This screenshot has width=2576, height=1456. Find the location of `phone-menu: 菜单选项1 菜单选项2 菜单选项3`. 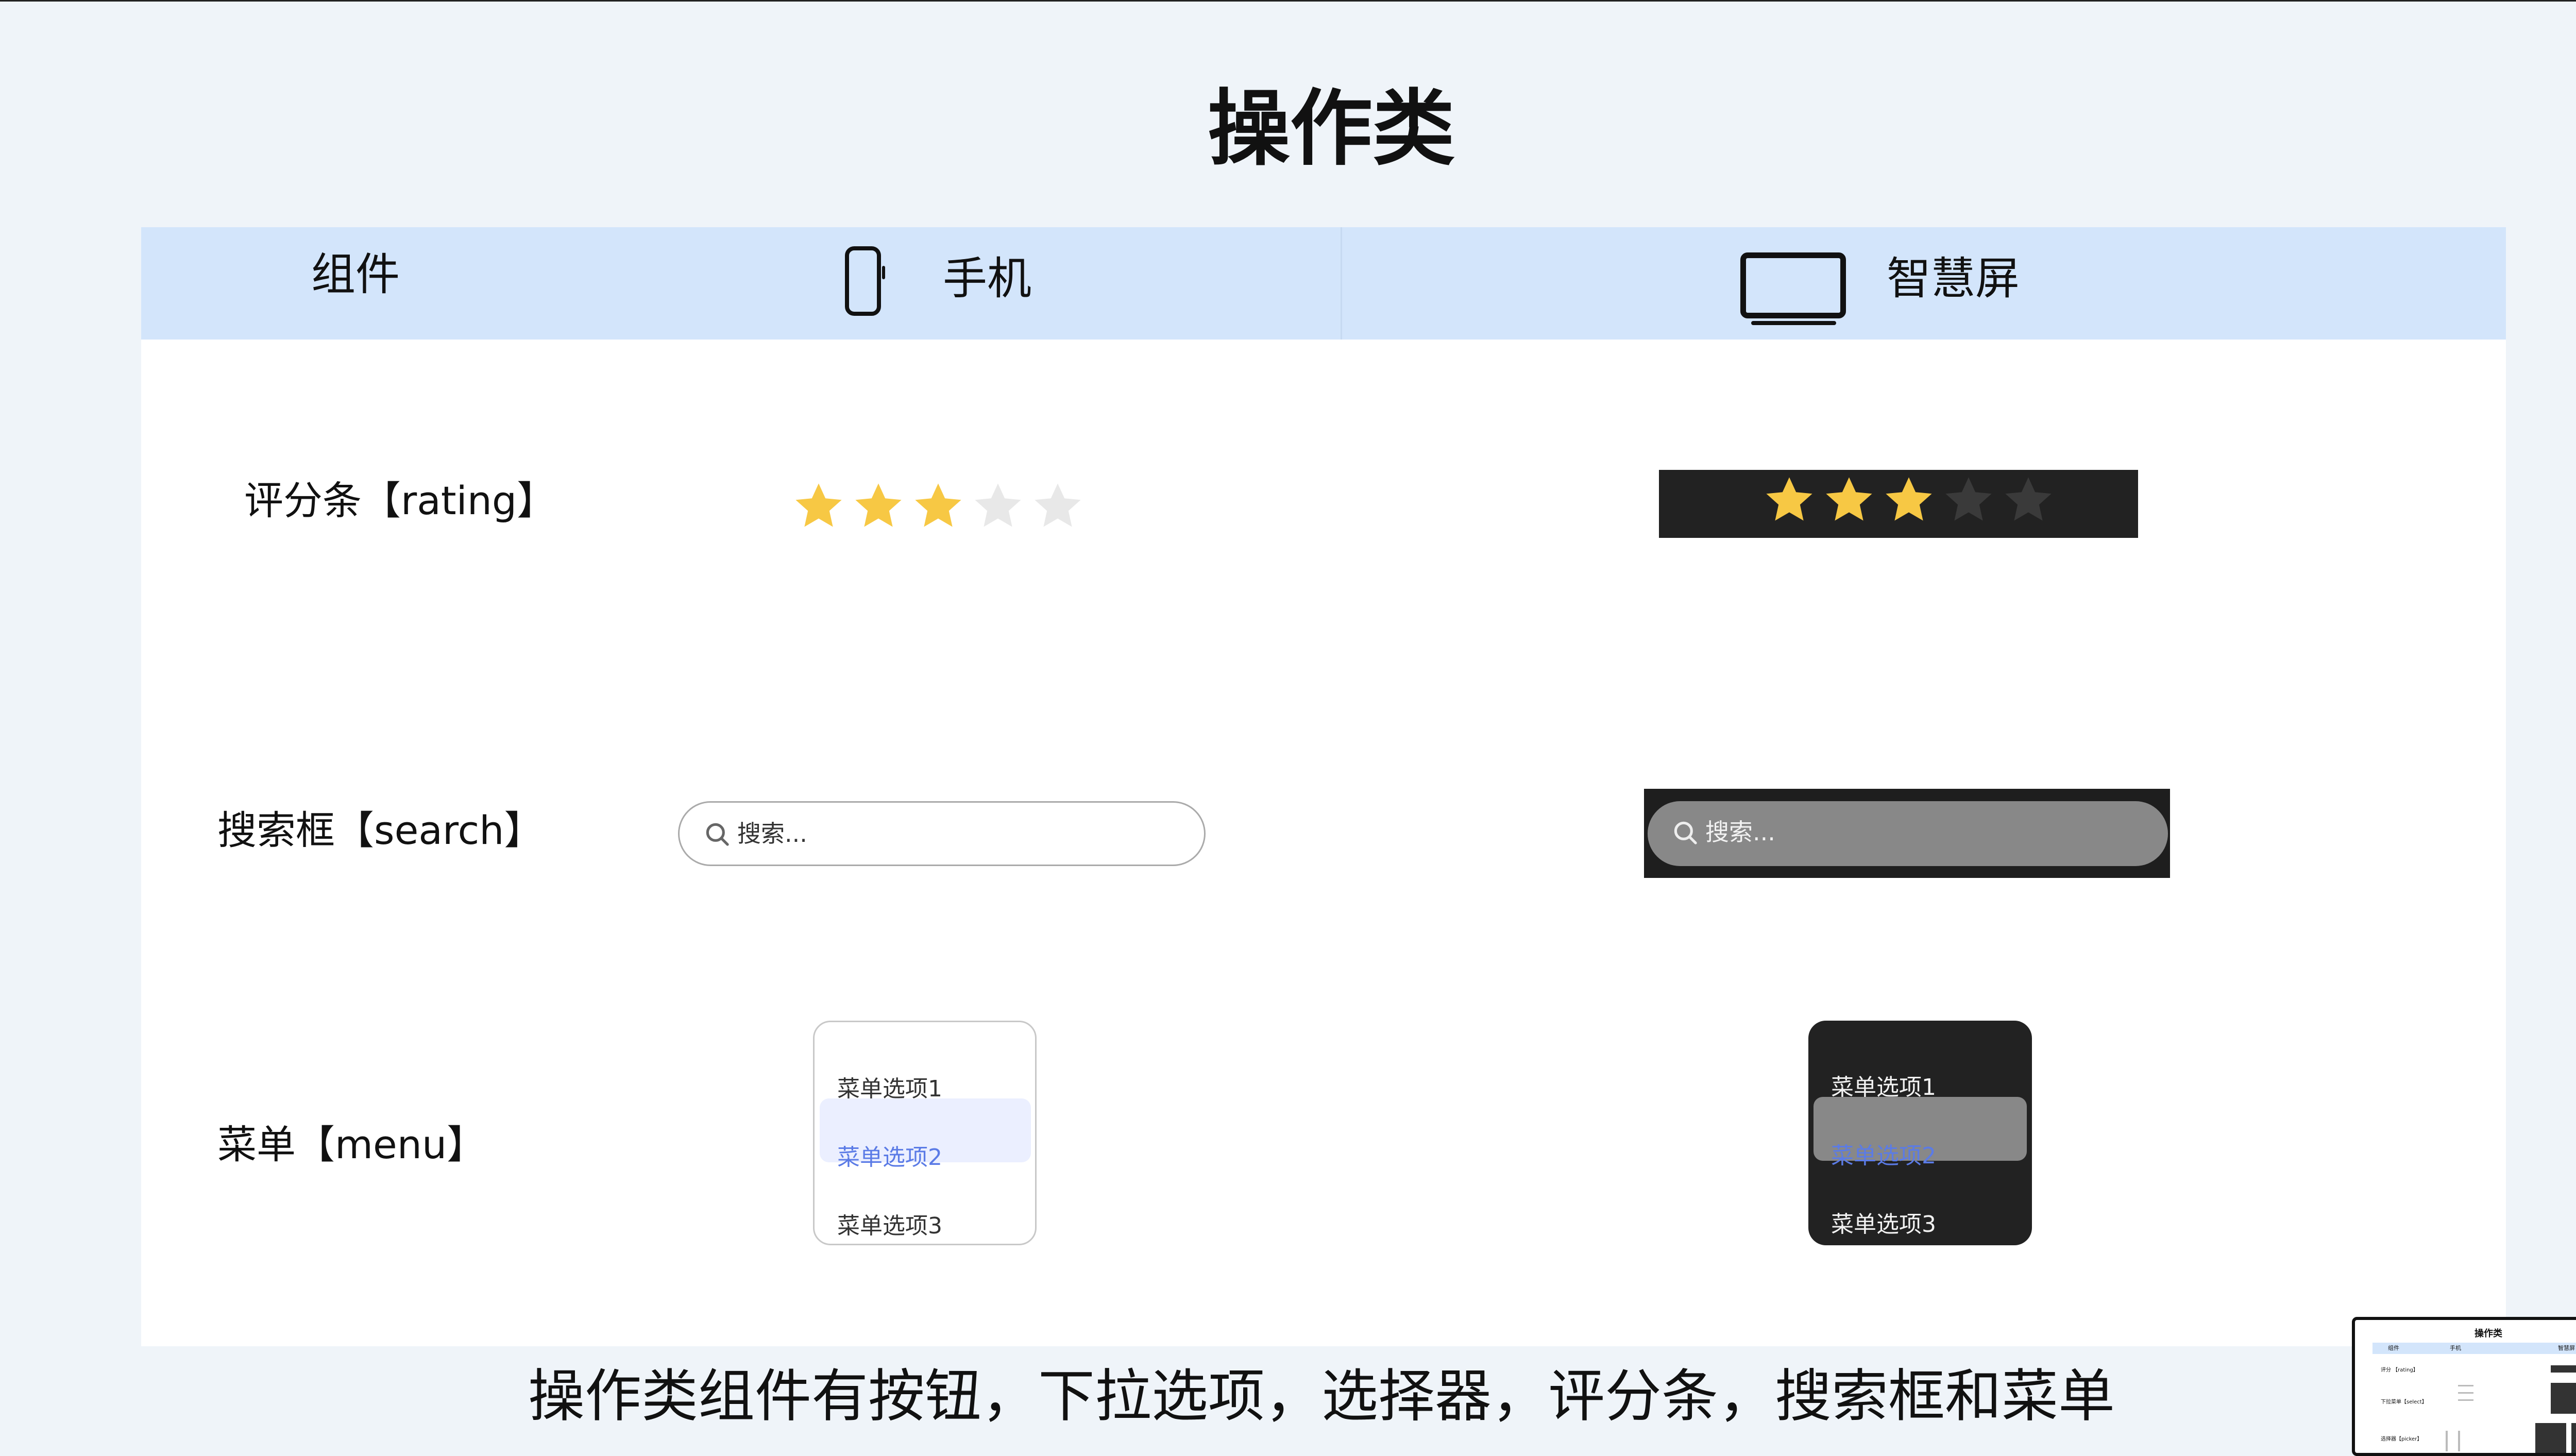

phone-menu: 菜单选项1 菜单选项2 菜单选项3 is located at coordinates (925, 1133).